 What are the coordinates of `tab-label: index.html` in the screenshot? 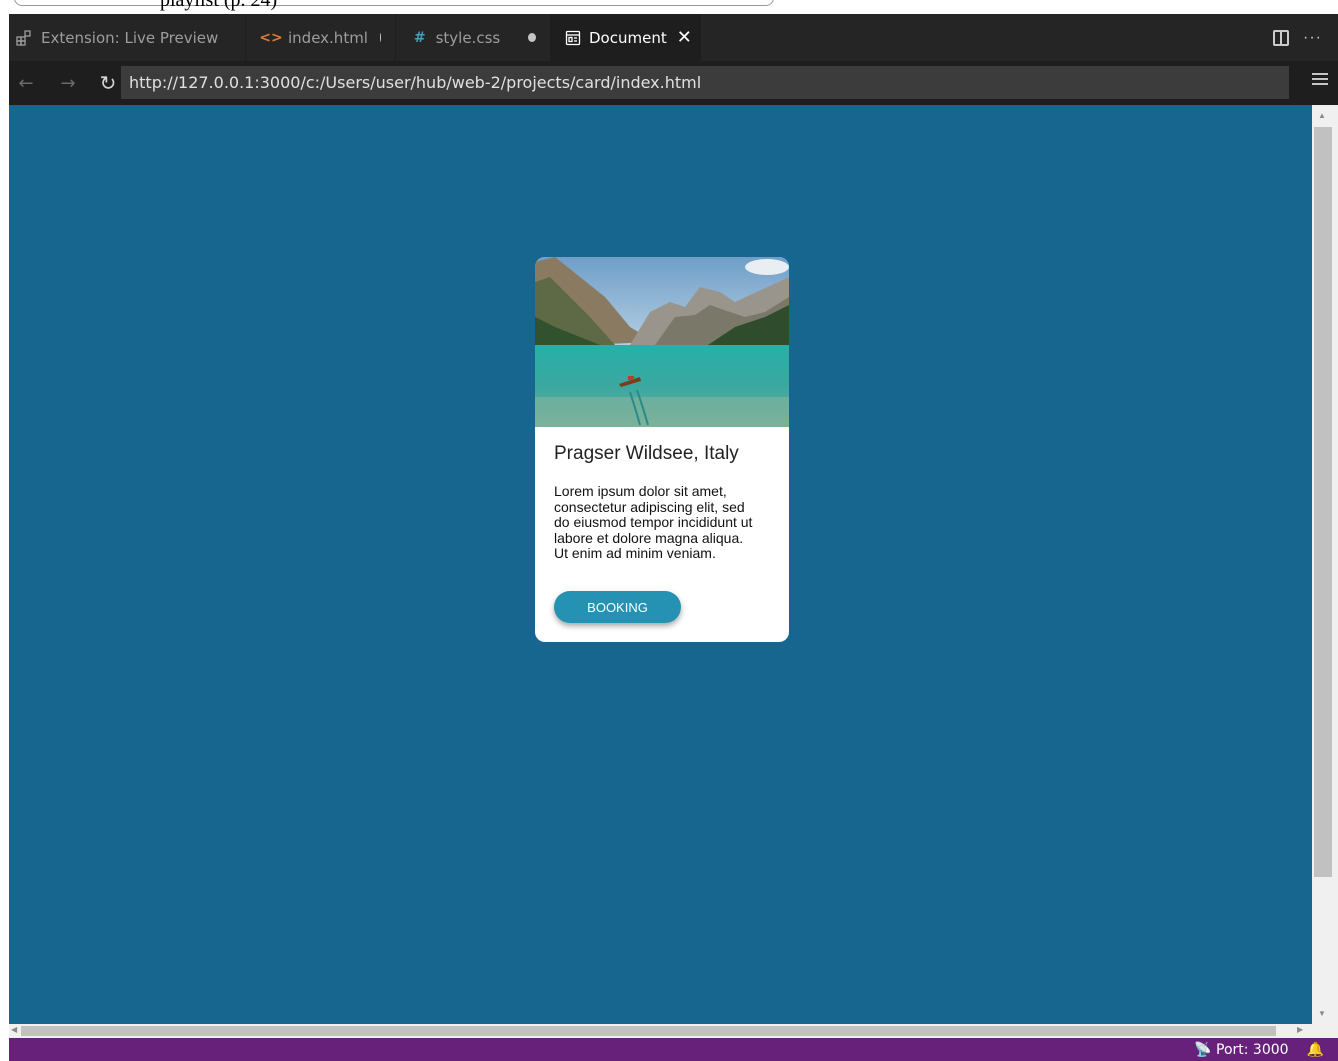 It's located at (328, 37).